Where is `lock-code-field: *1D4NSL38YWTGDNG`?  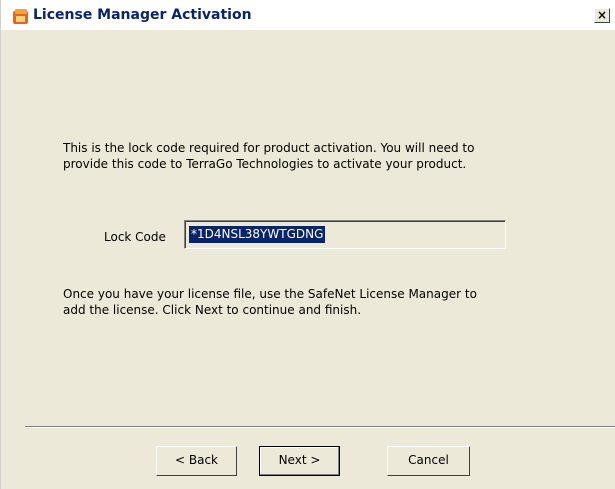 lock-code-field: *1D4NSL38YWTGDNG is located at coordinates (345, 234).